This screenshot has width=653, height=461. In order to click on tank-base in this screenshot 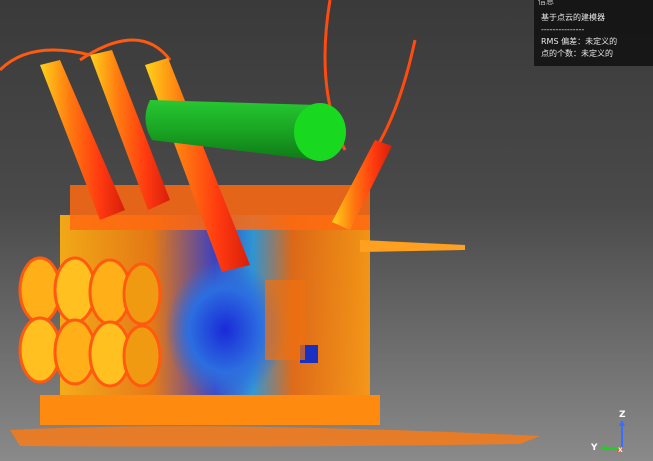, I will do `click(210, 410)`.